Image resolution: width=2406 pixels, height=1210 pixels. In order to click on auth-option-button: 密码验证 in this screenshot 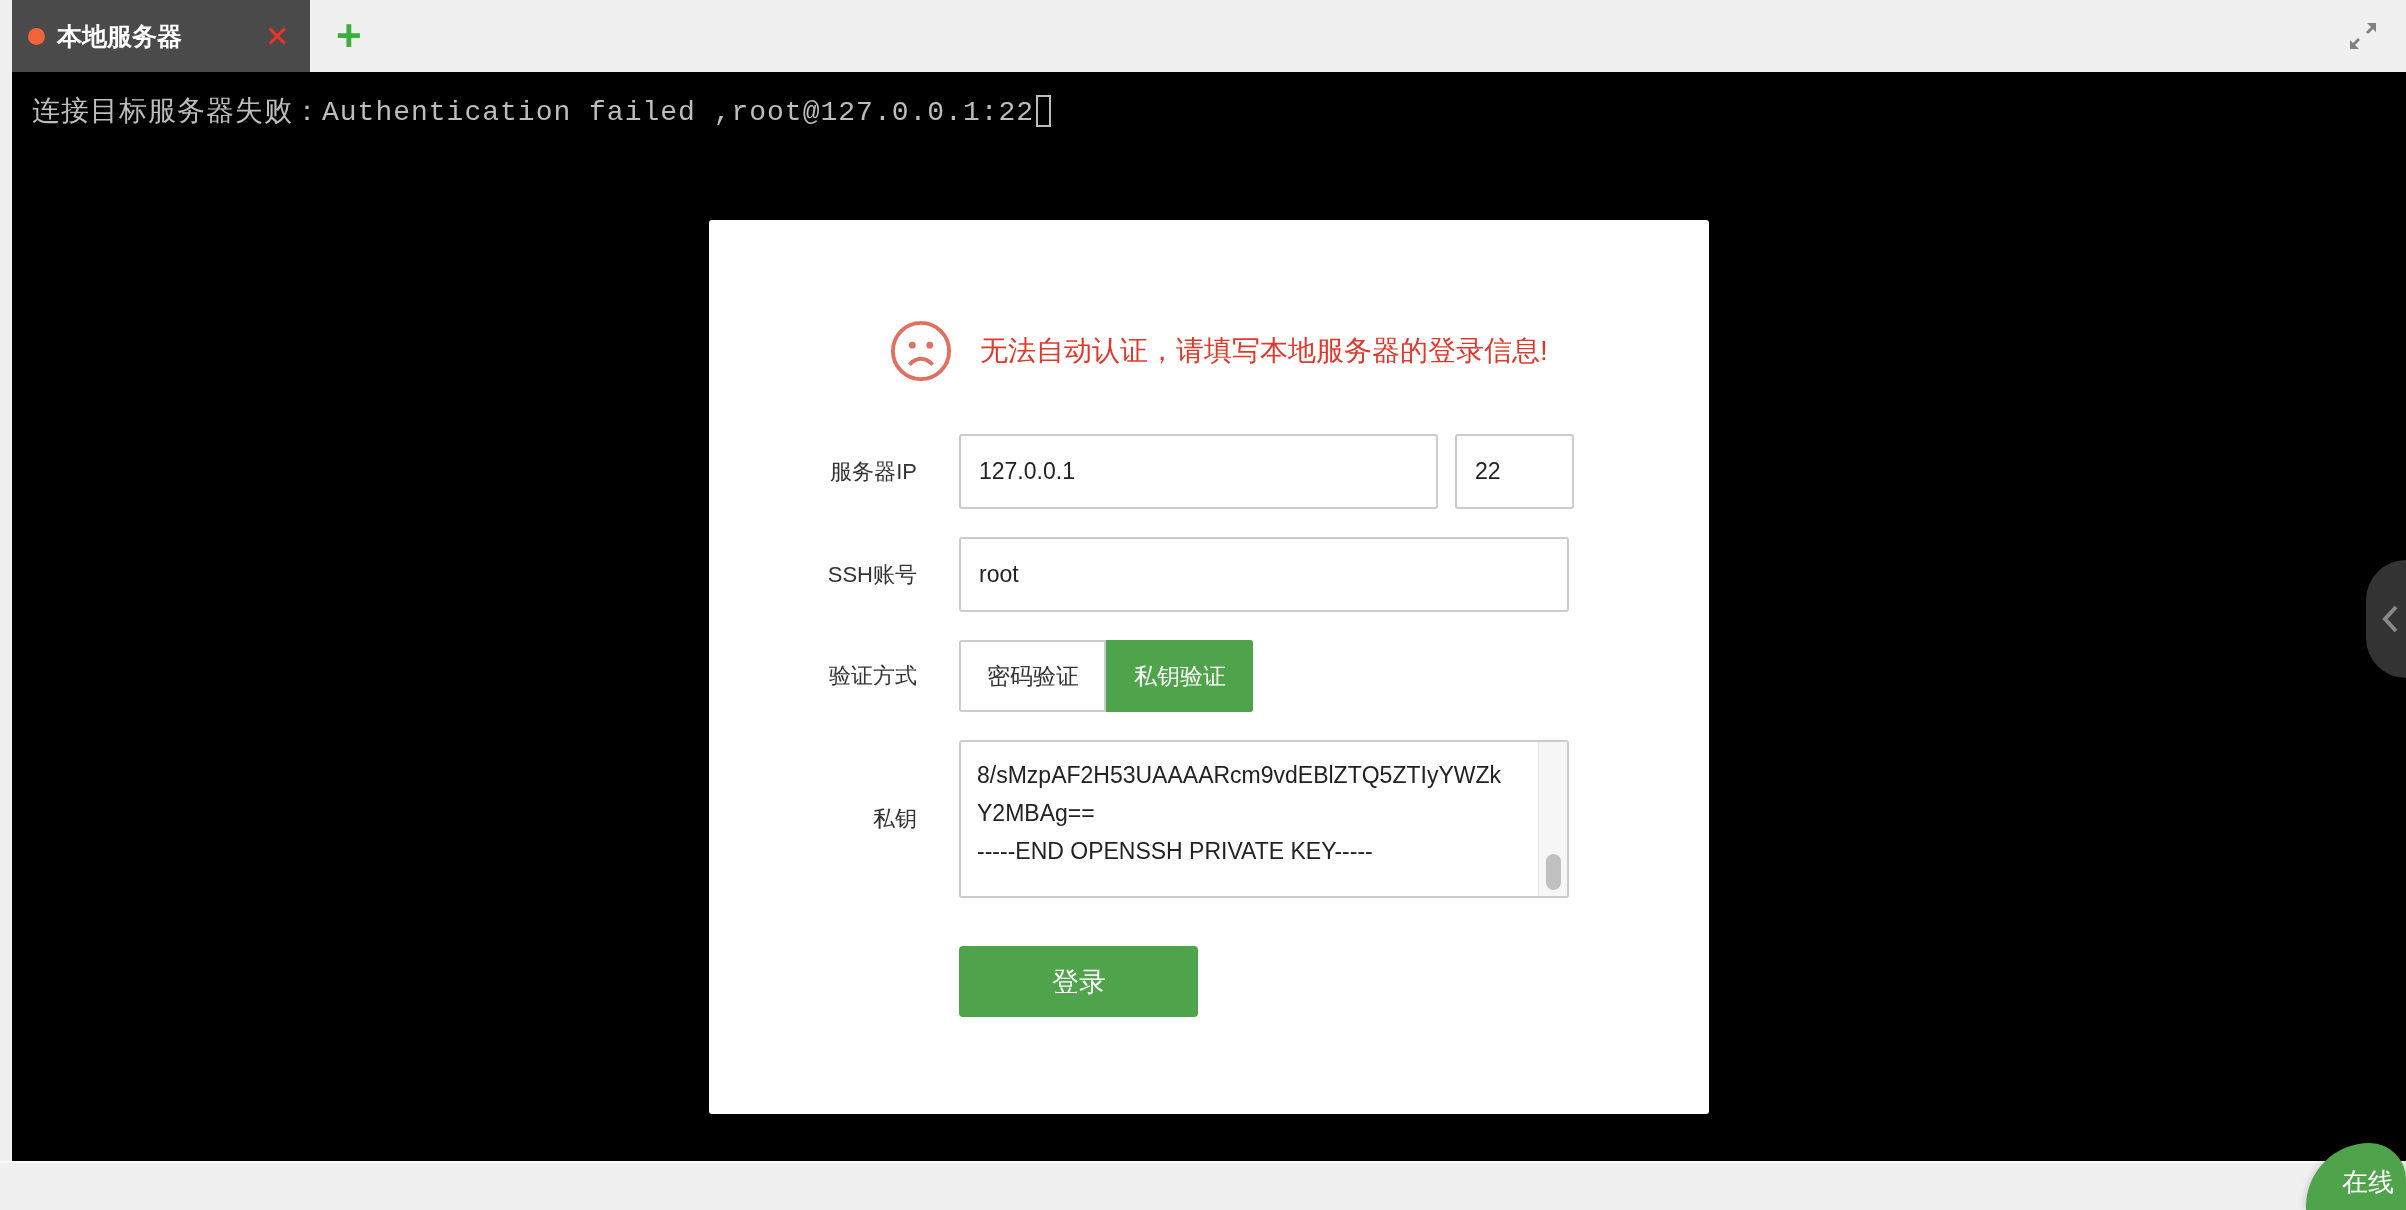, I will do `click(1032, 676)`.